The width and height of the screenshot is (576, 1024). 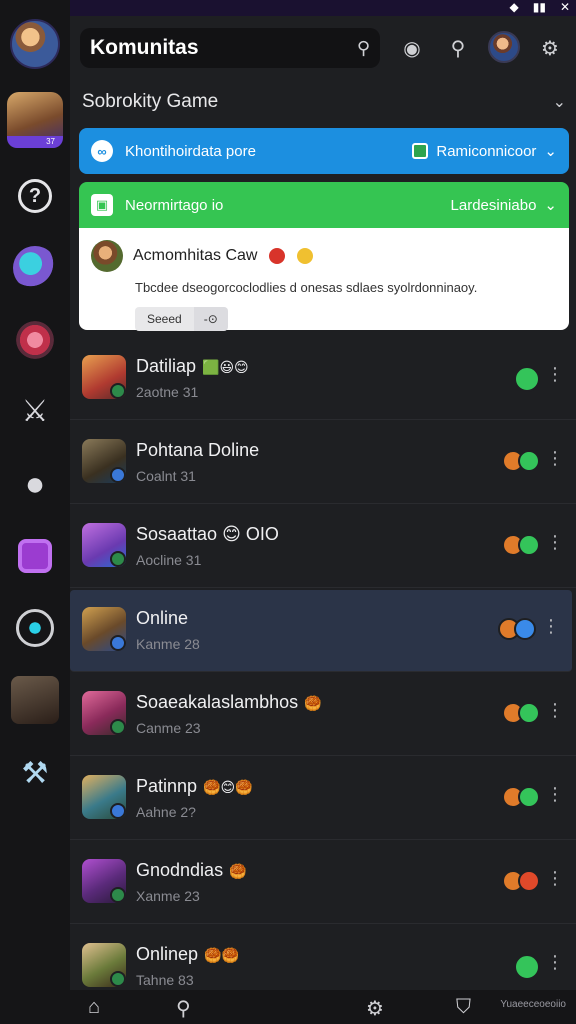 I want to click on list-item: Sosaattao 😊 OIO Aocline 31 ⋮, so click(x=323, y=547).